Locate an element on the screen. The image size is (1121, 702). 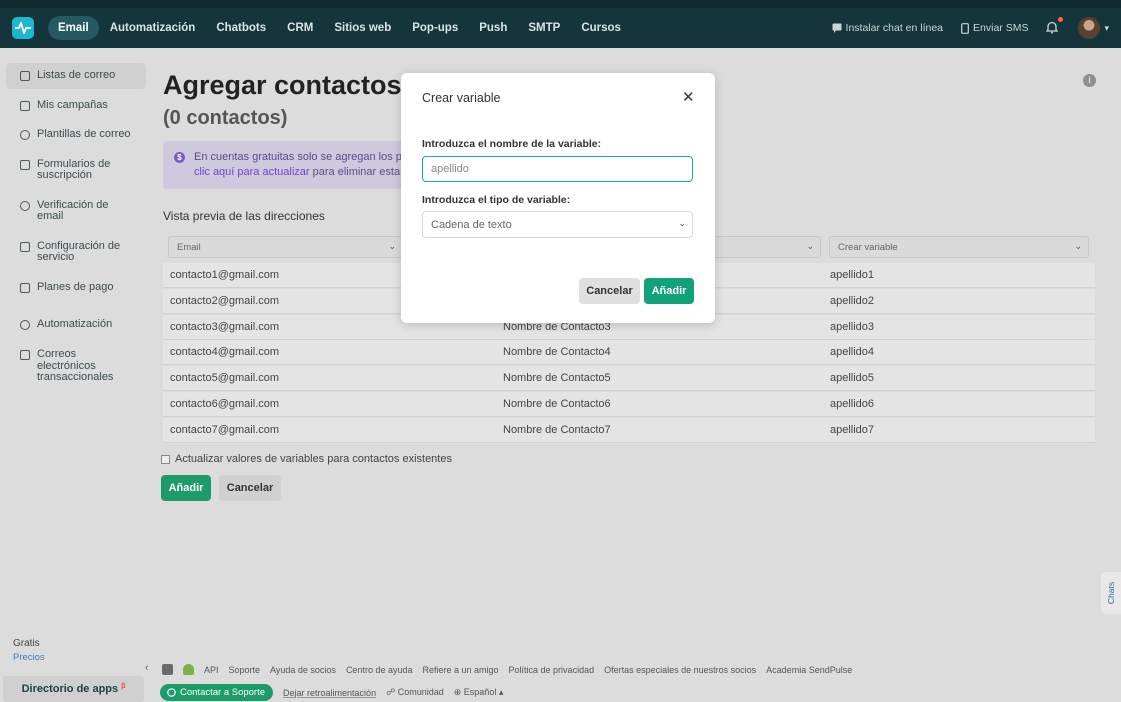
chats-tab: Chats is located at coordinates (1111, 593).